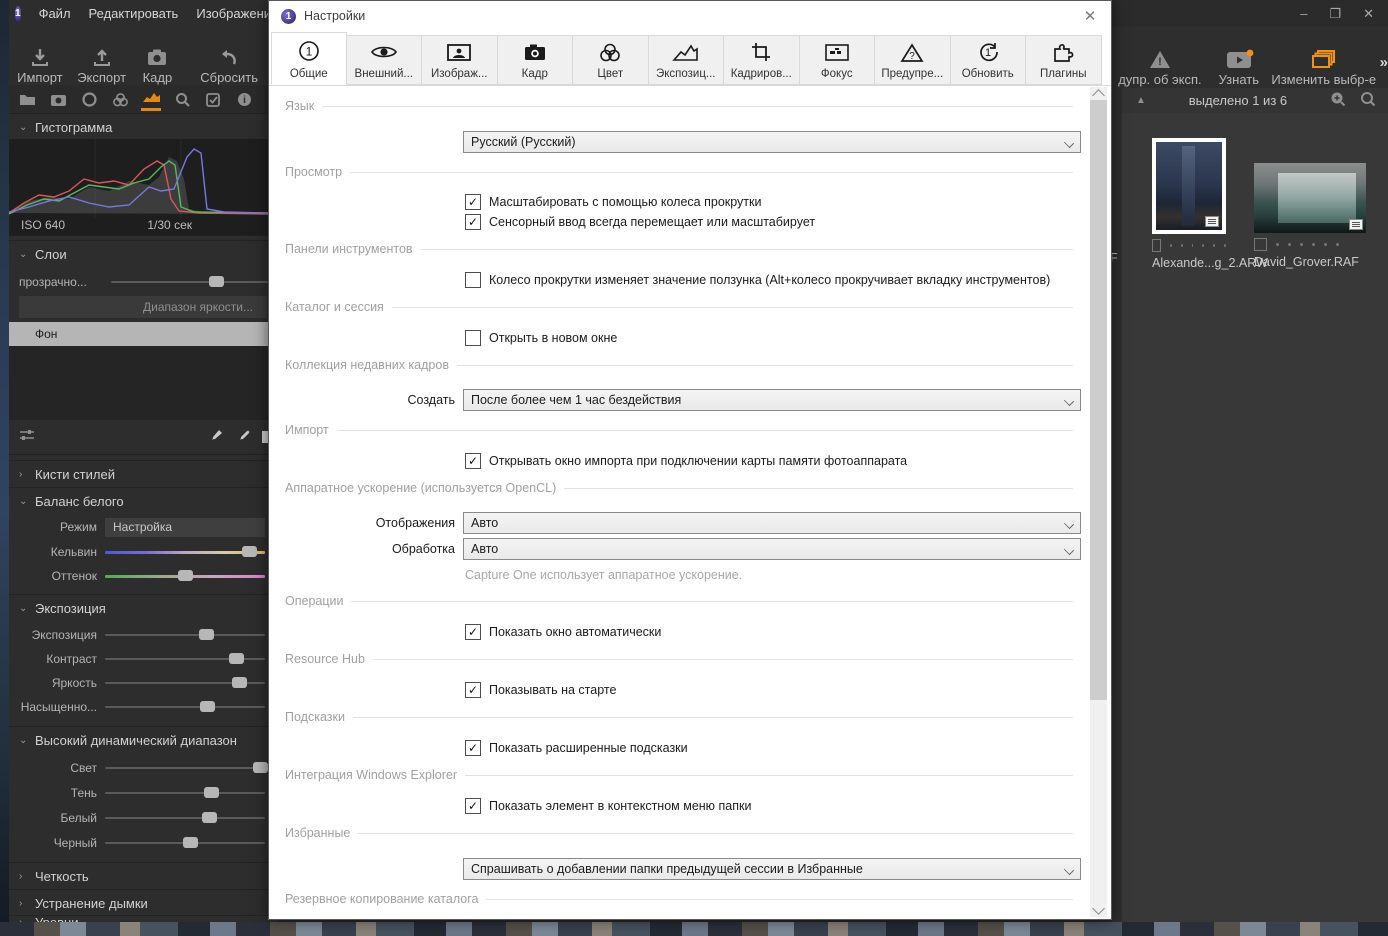 Image resolution: width=1388 pixels, height=936 pixels. I want to click on background-layer-row: Фон, so click(138, 334).